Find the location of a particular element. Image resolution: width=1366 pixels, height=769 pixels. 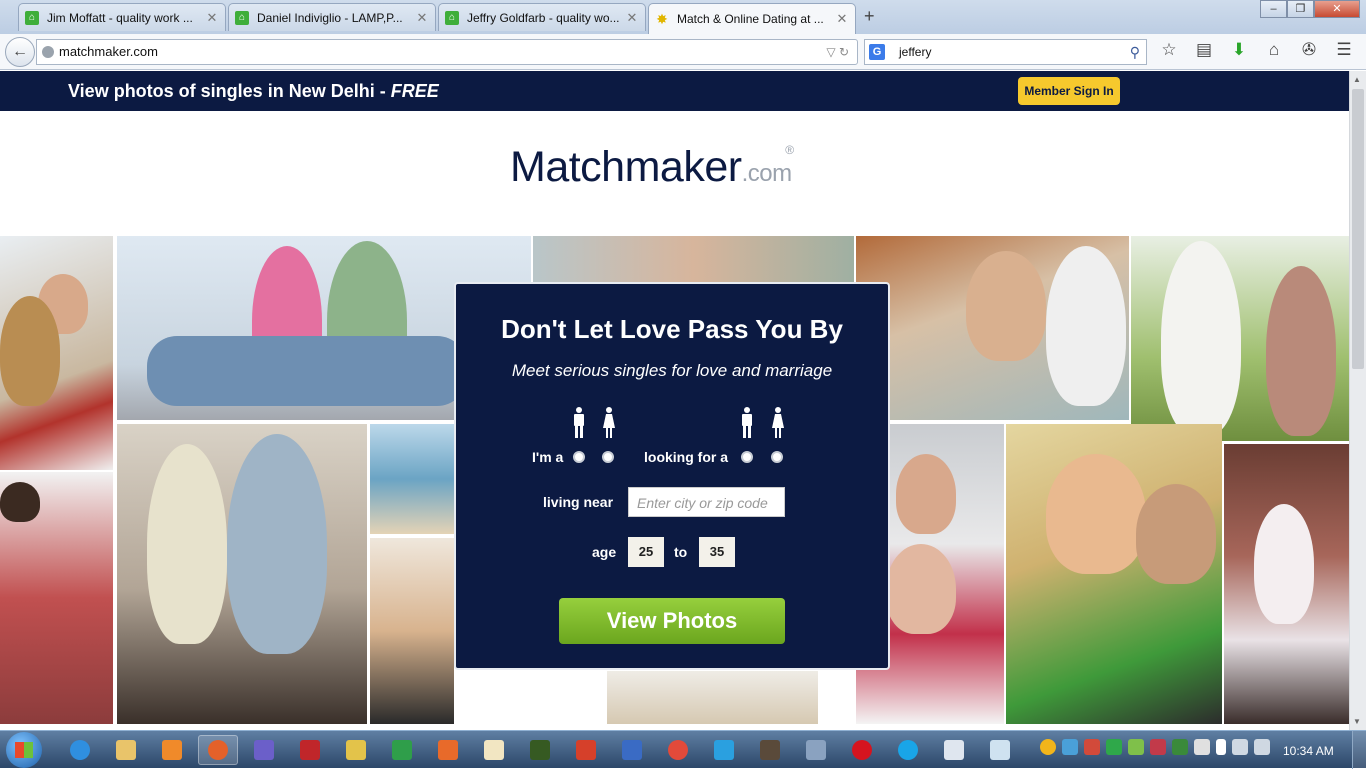

tab-daniel-indiviglio: ⌂ Daniel Indiviglio - LAMP,P... ✕ is located at coordinates (332, 17).